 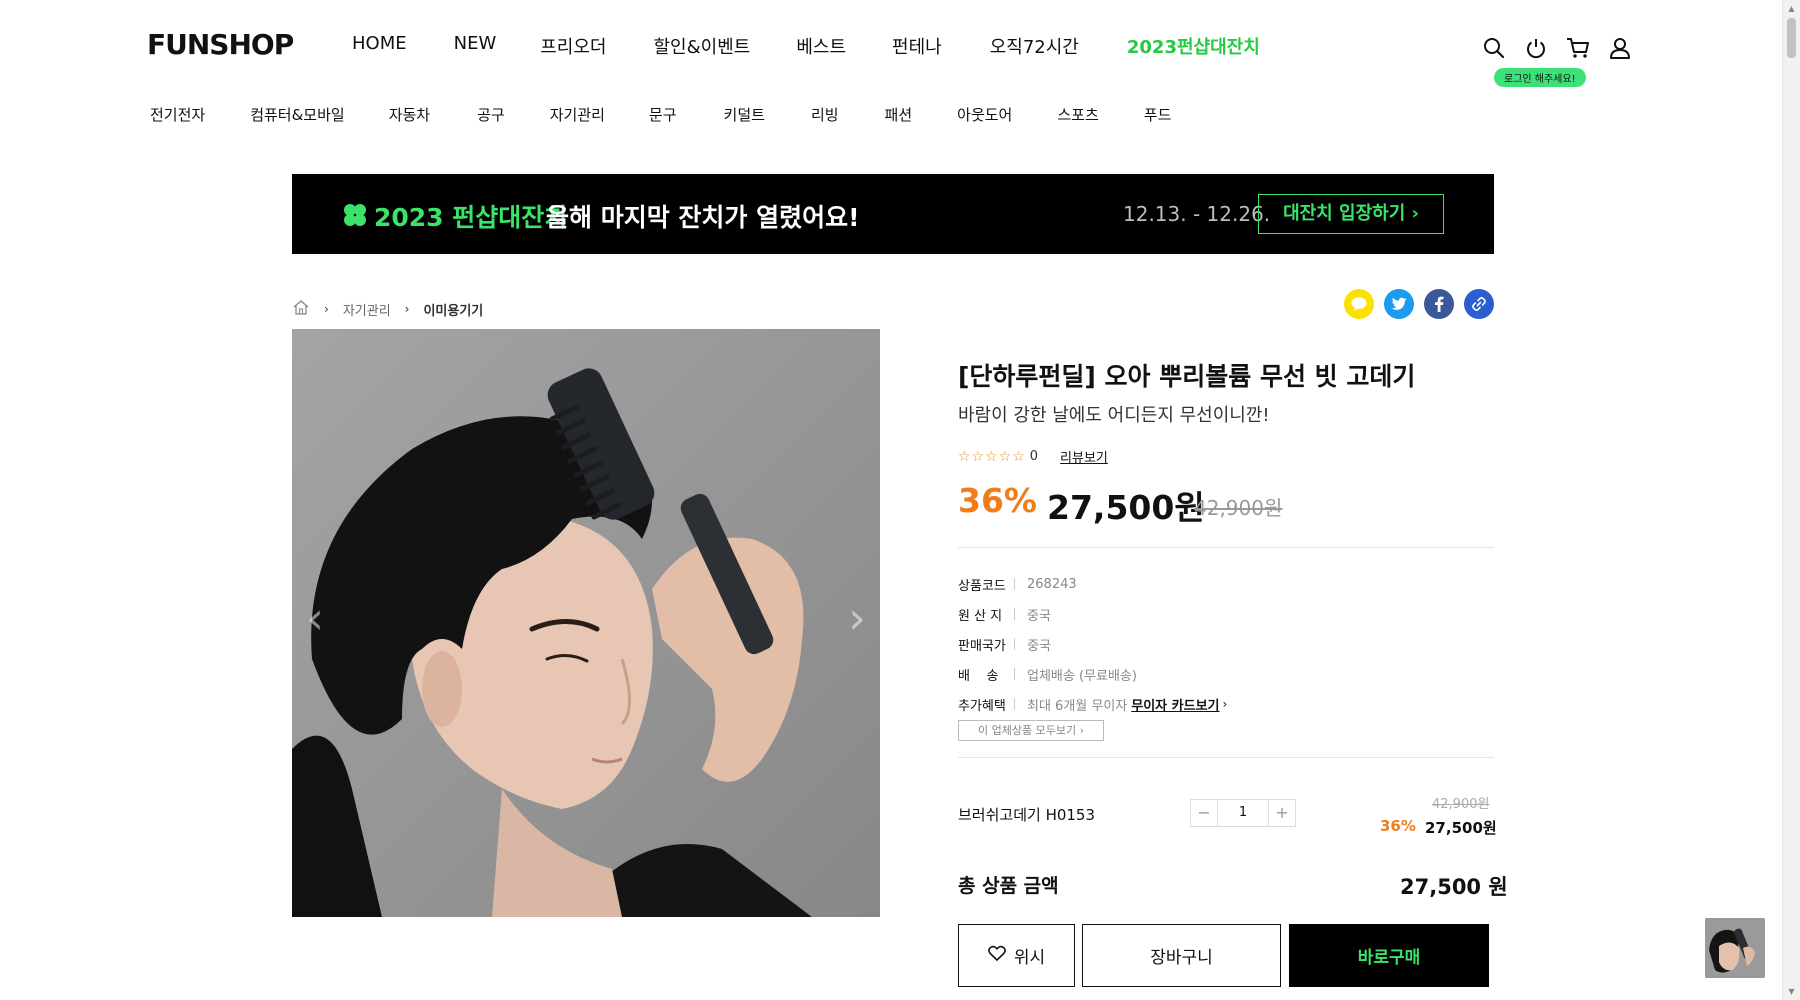 I want to click on rating: ☆☆☆☆☆ 0 리뷰보기, so click(x=1033, y=457).